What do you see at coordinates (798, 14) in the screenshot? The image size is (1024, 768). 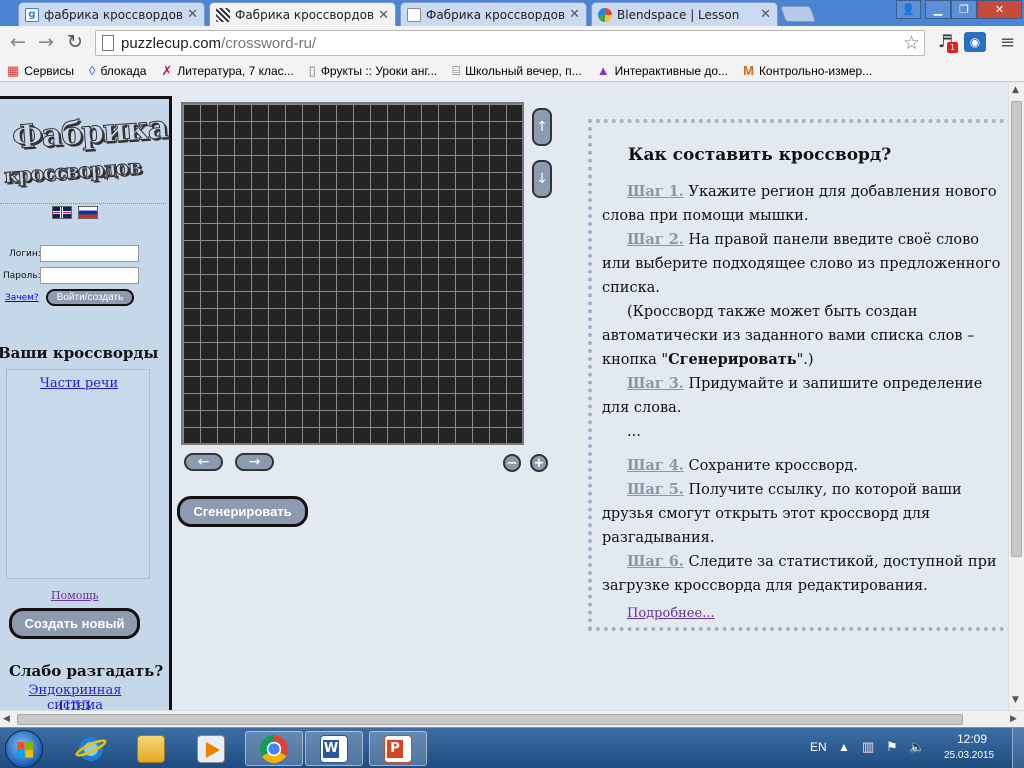 I see `new-tab-button` at bounding box center [798, 14].